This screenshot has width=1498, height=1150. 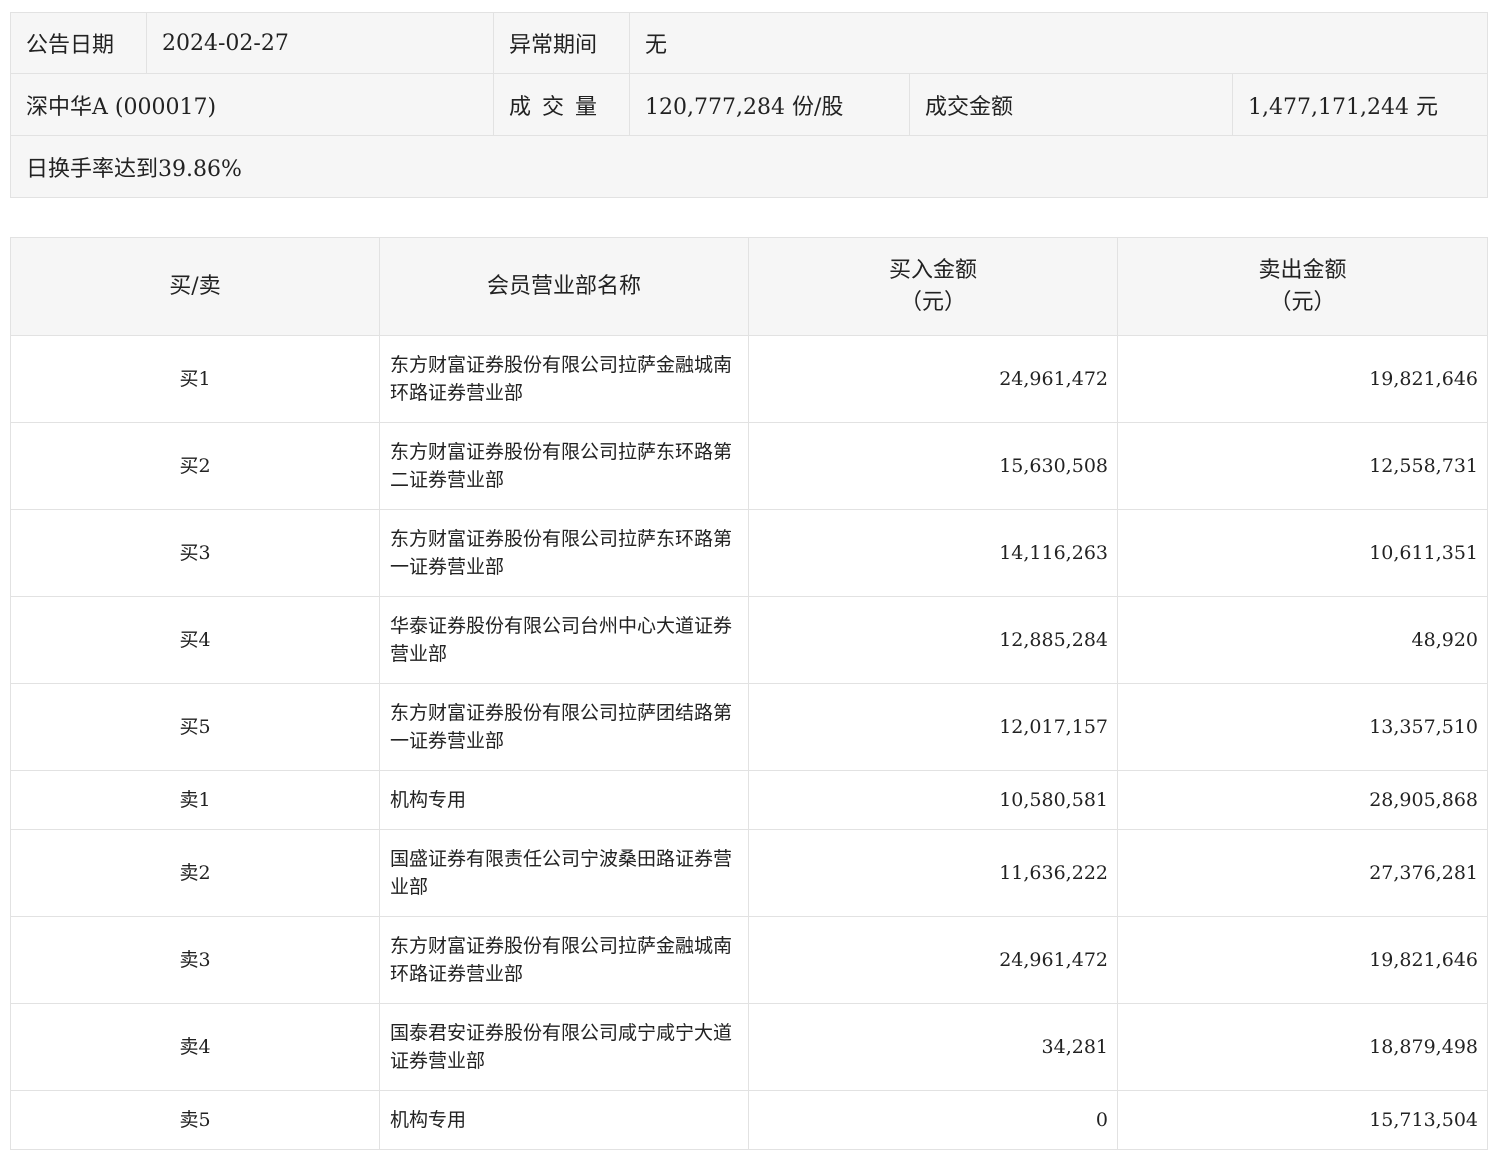 I want to click on broker-name-cell: 东方财富证券股份有限公司拉萨东环路第一证券营业部, so click(x=564, y=553).